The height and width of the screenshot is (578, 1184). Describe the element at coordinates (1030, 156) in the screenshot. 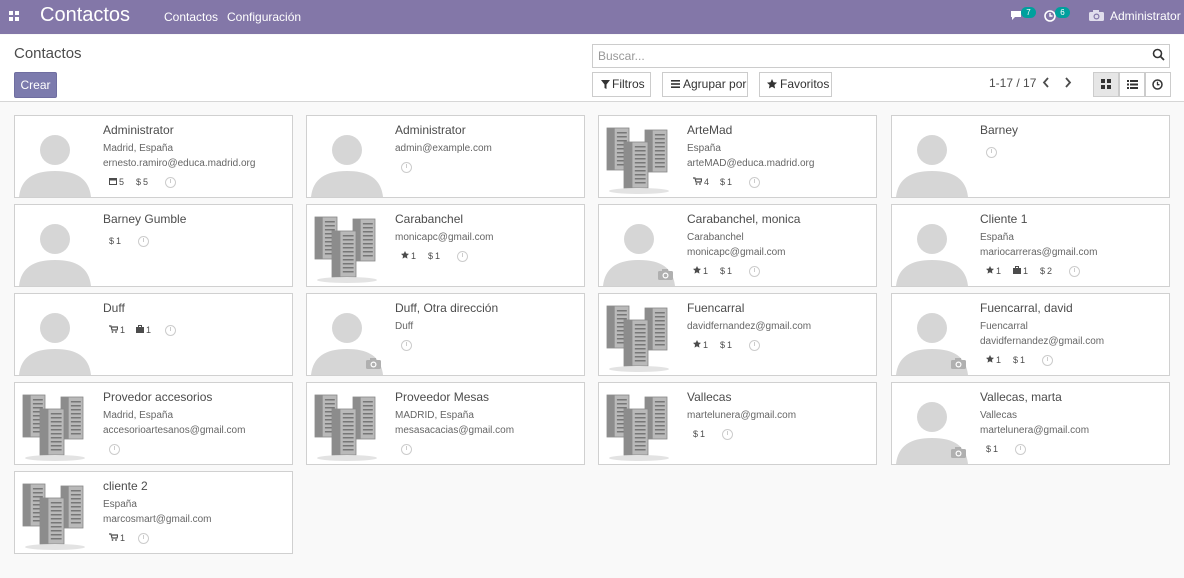

I see `contact-card: Barney` at that location.